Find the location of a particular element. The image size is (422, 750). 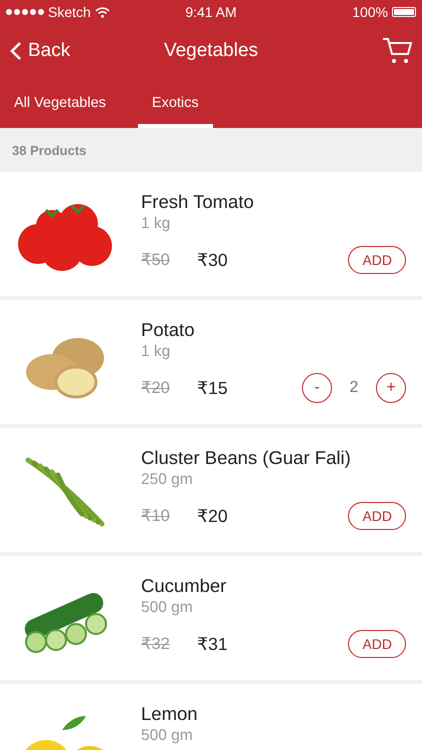

carrier-name: Sketch is located at coordinates (69, 12).